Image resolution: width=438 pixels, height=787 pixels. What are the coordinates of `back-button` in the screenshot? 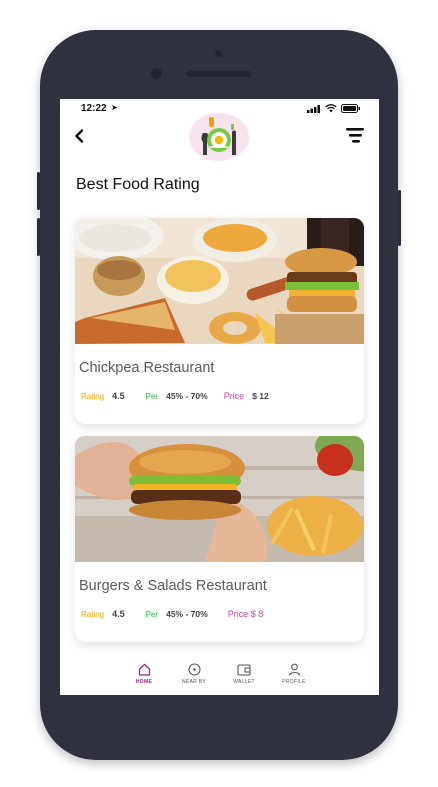 It's located at (79, 137).